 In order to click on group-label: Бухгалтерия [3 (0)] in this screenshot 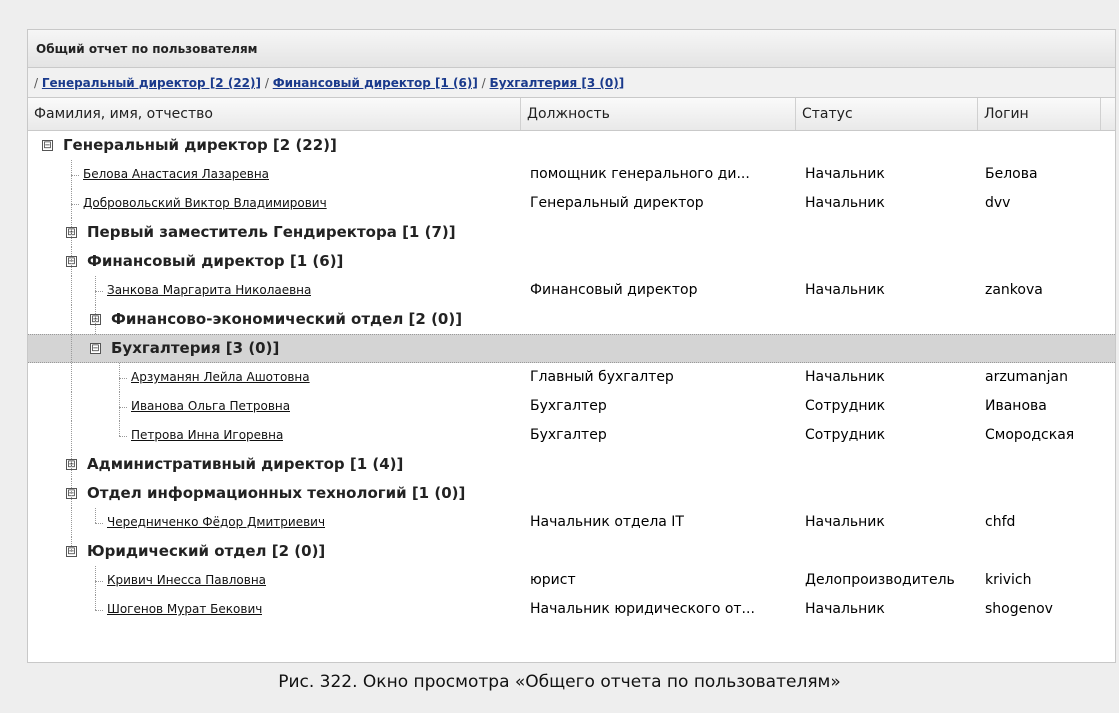, I will do `click(195, 348)`.